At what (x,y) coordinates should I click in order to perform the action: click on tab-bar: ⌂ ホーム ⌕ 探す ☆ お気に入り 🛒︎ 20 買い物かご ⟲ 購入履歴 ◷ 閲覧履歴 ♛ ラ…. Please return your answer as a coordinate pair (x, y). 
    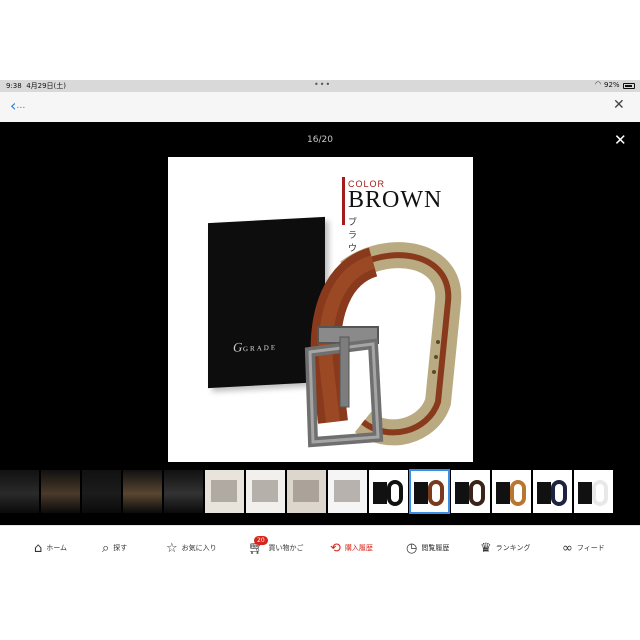
    Looking at the image, I should click on (320, 547).